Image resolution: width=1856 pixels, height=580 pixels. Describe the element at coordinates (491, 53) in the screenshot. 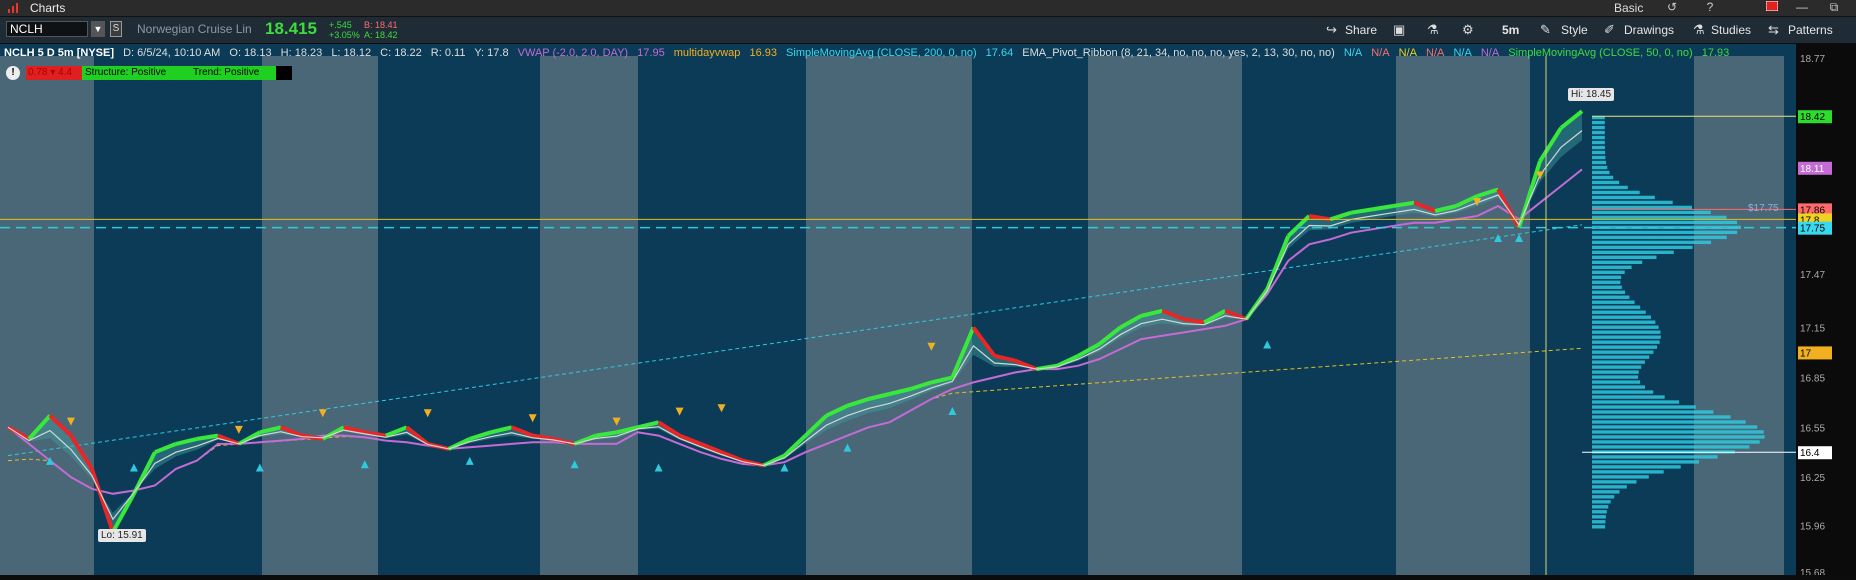

I see `info-y: Y: 17.8` at that location.